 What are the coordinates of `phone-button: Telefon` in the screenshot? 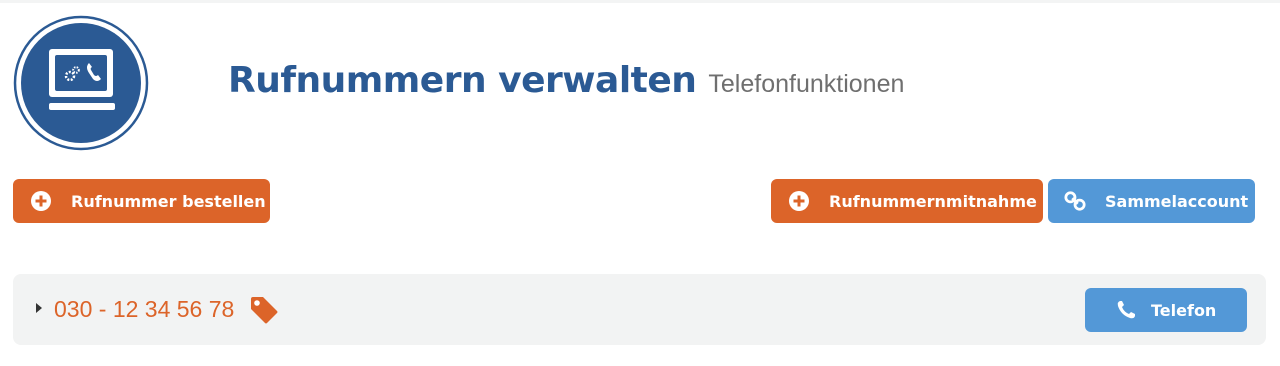 It's located at (1166, 310).